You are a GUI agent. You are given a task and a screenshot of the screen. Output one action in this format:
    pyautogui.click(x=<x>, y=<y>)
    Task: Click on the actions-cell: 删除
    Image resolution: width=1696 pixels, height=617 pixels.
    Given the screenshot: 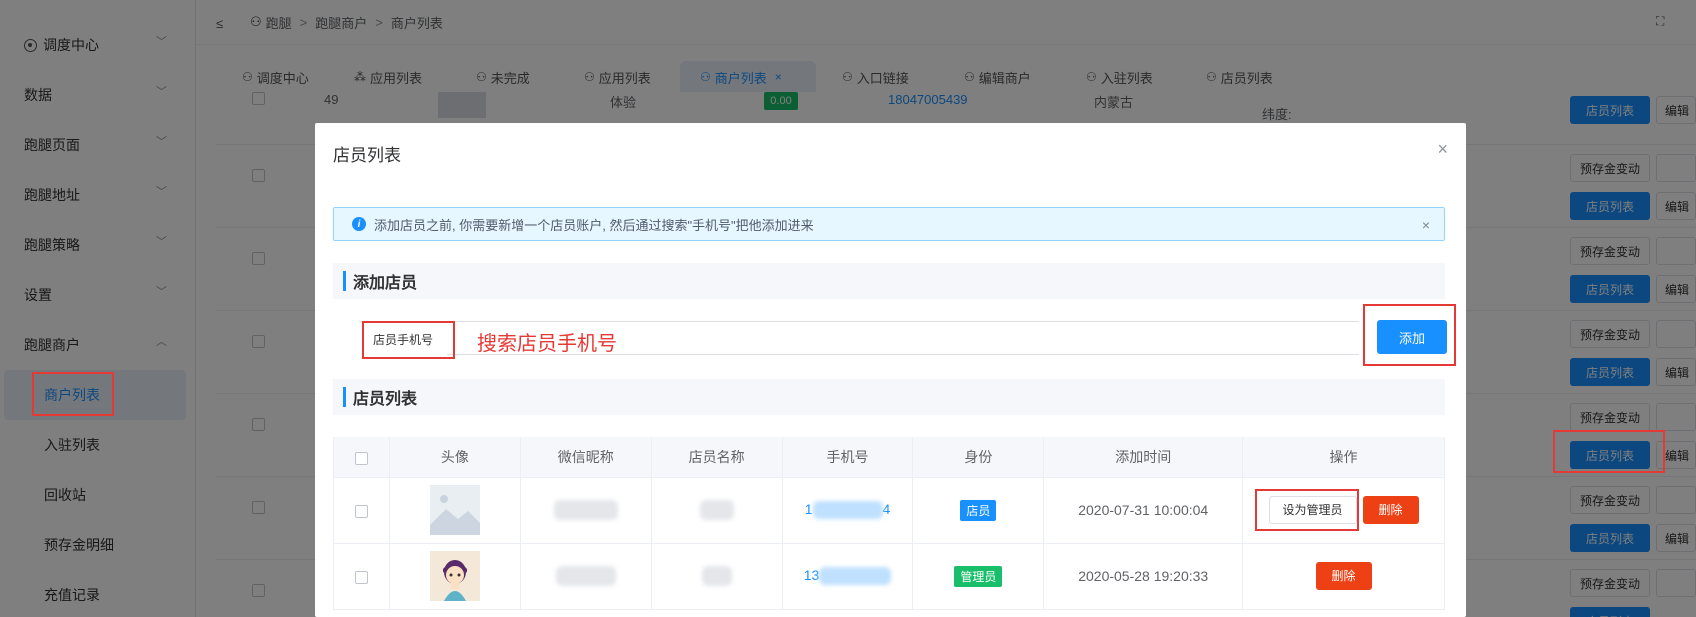 What is the action you would take?
    pyautogui.click(x=1343, y=576)
    